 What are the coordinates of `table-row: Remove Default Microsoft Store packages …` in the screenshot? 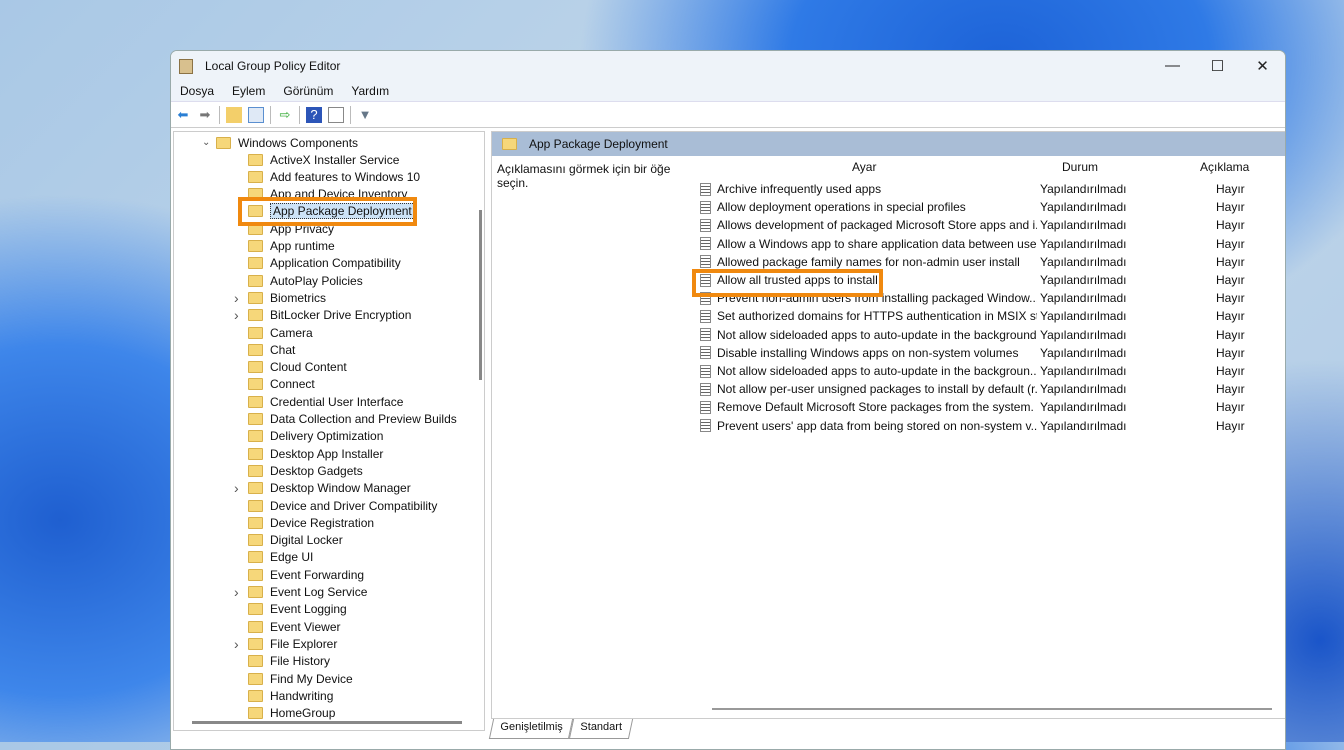 It's located at (992, 407).